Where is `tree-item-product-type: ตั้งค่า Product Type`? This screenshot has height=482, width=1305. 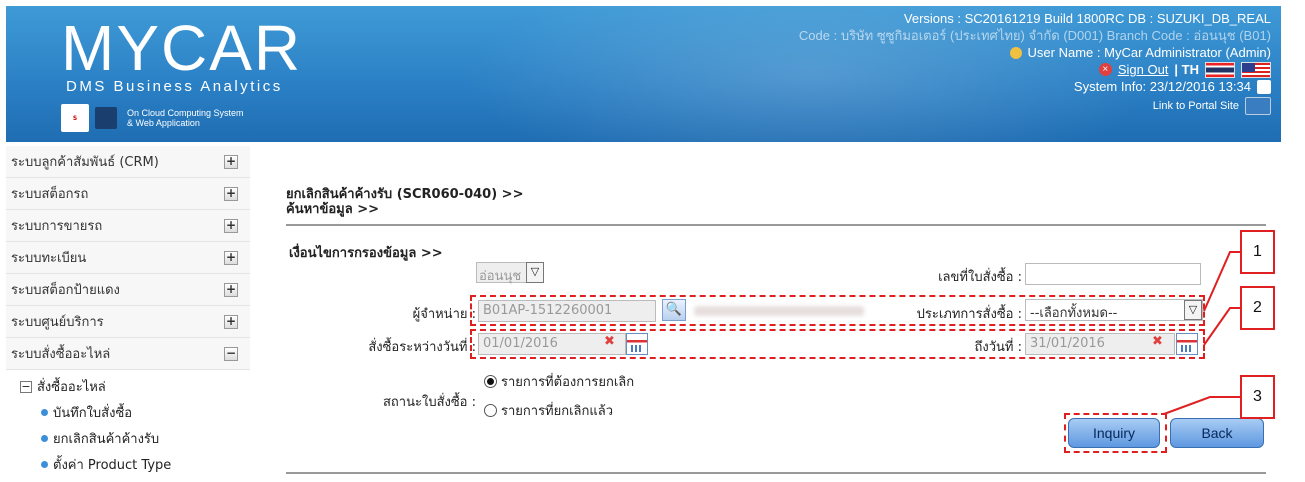 tree-item-product-type: ตั้งค่า Product Type is located at coordinates (128, 462).